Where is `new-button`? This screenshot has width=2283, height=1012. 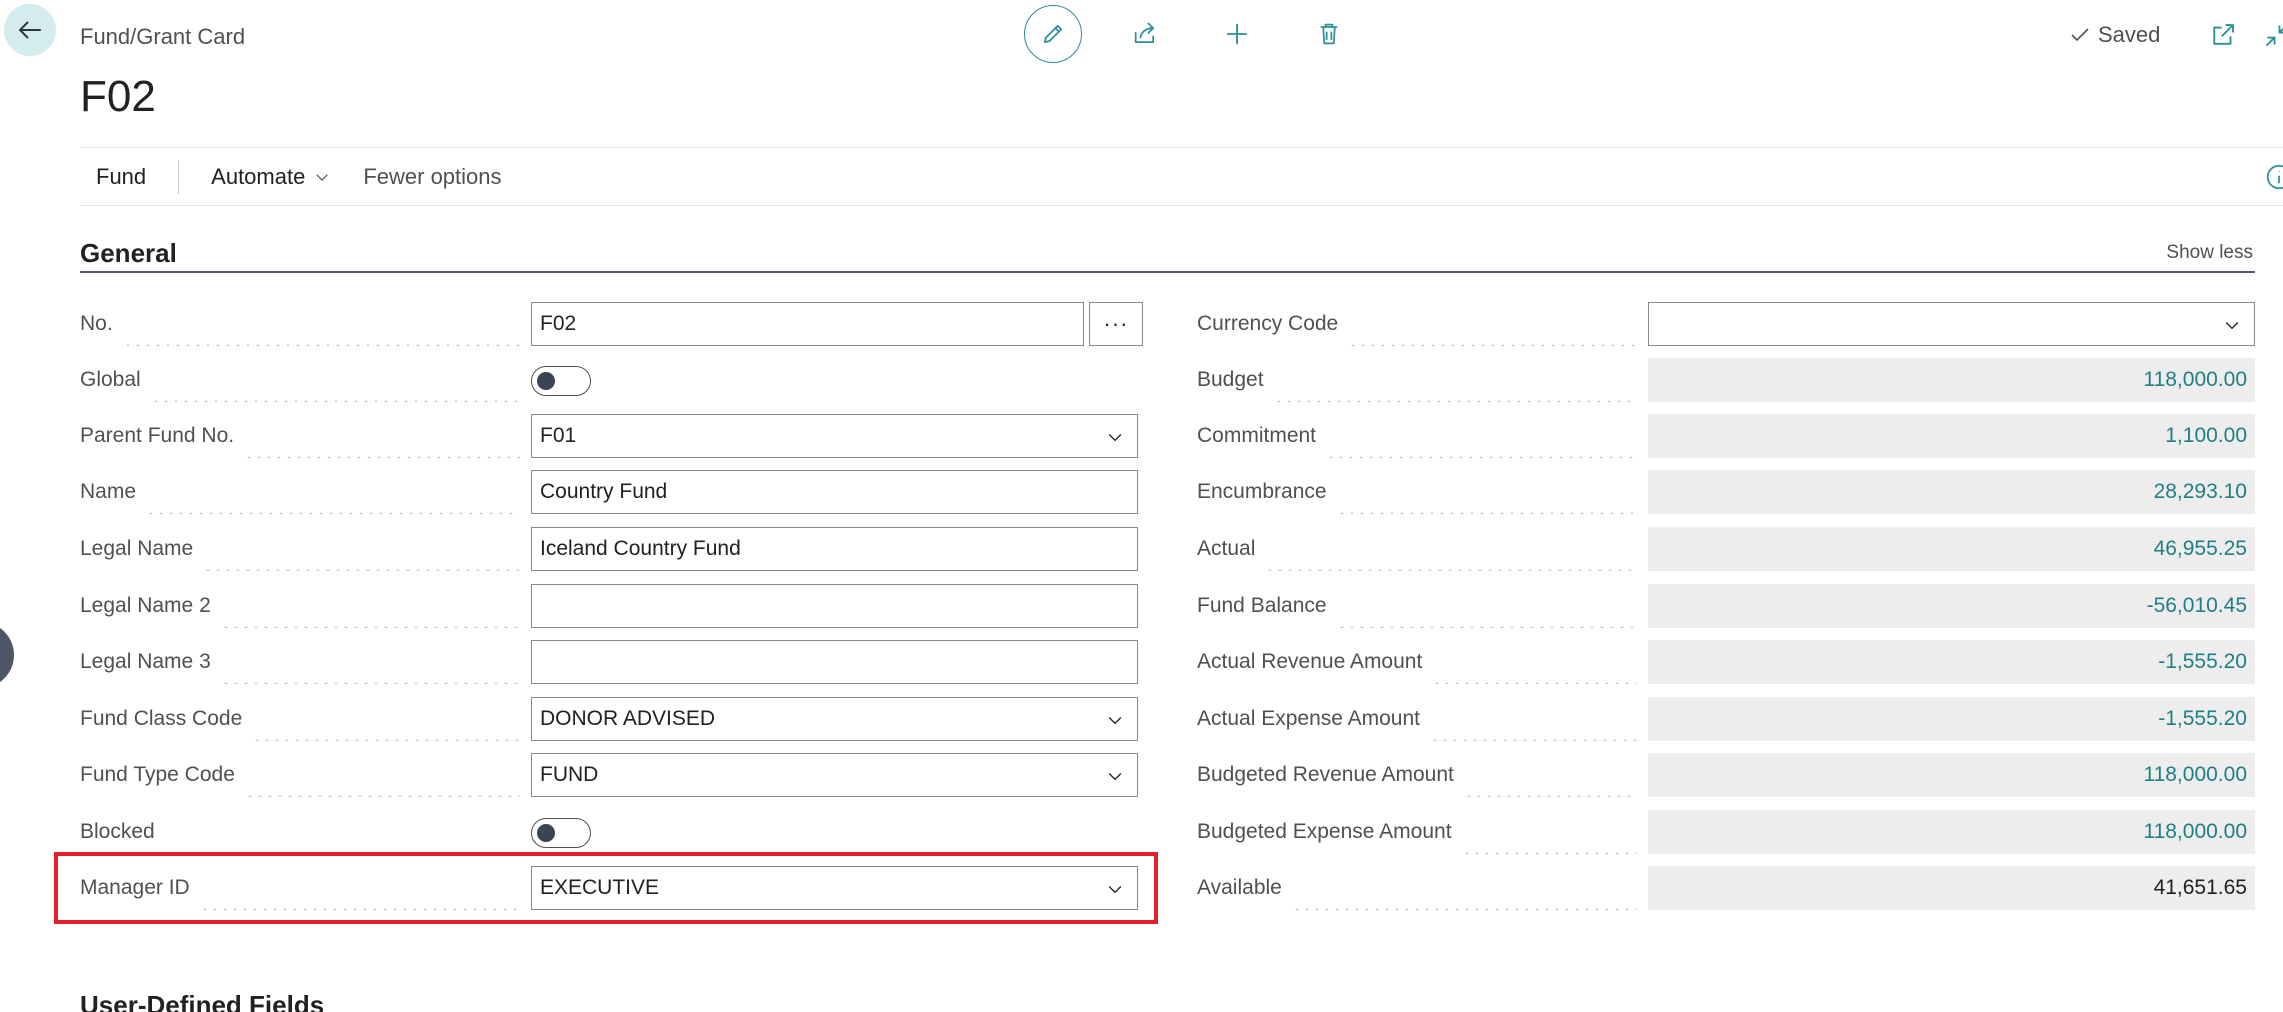
new-button is located at coordinates (1237, 34).